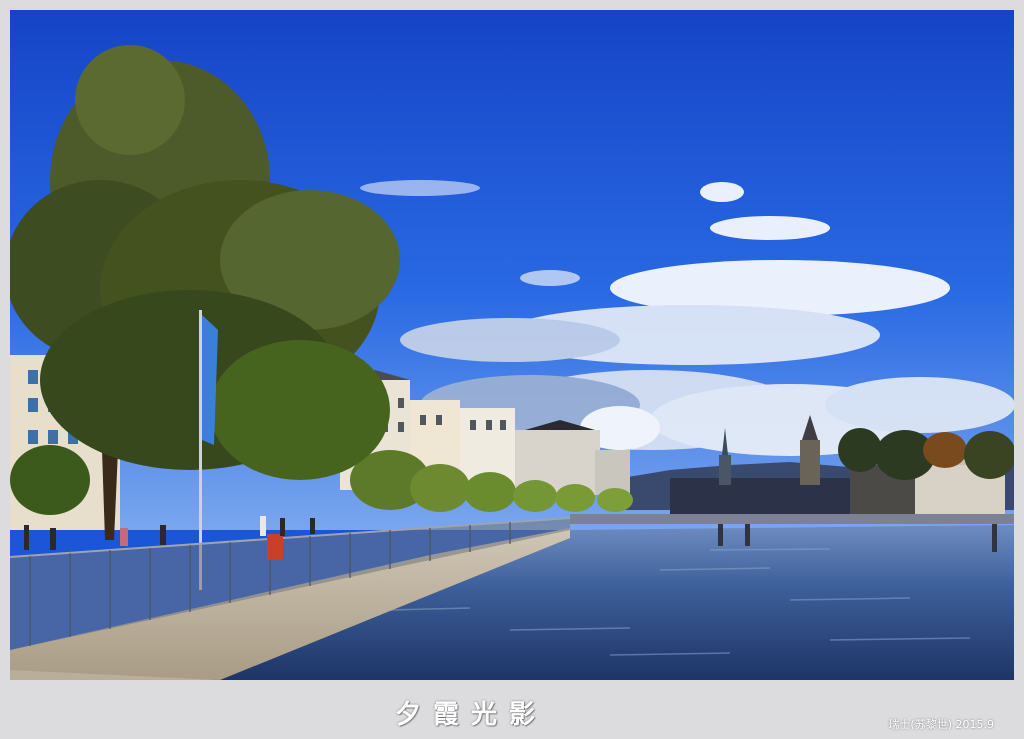 The width and height of the screenshot is (1024, 739). What do you see at coordinates (941, 724) in the screenshot?
I see `photo-credit: 瑞士(苏黎世) 2015.9` at bounding box center [941, 724].